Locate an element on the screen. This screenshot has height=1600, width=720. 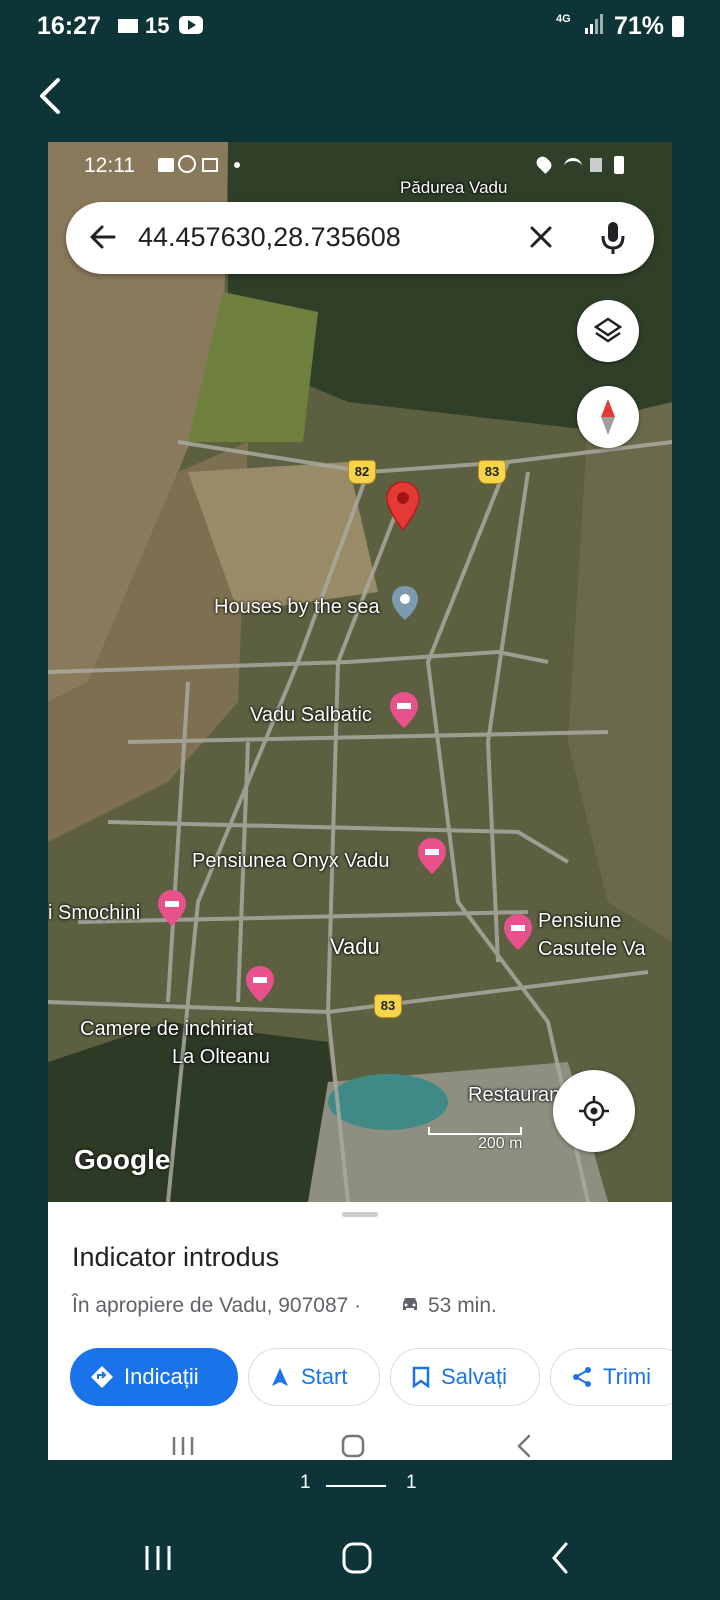
signal-icon is located at coordinates (594, 24).